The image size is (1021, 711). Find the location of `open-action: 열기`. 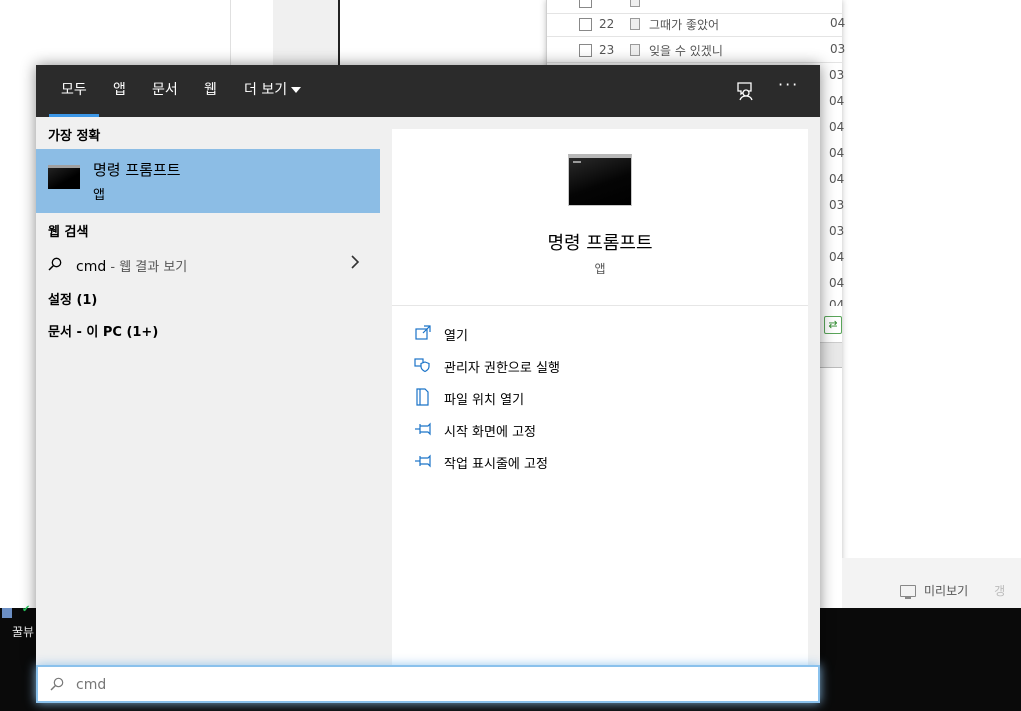

open-action: 열기 is located at coordinates (604, 334).